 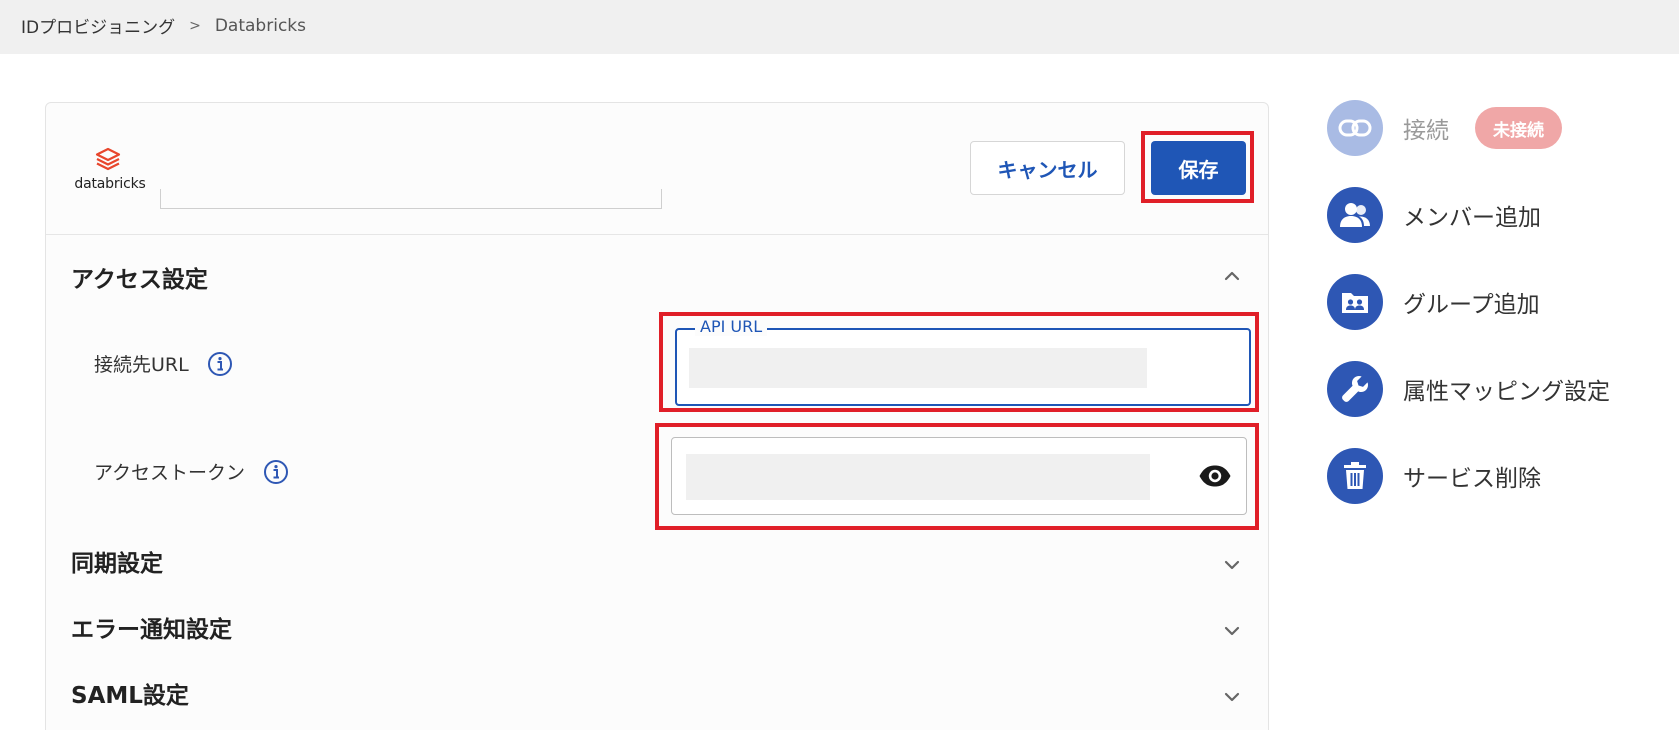 What do you see at coordinates (130, 693) in the screenshot?
I see `section-saml-title: SAML設定` at bounding box center [130, 693].